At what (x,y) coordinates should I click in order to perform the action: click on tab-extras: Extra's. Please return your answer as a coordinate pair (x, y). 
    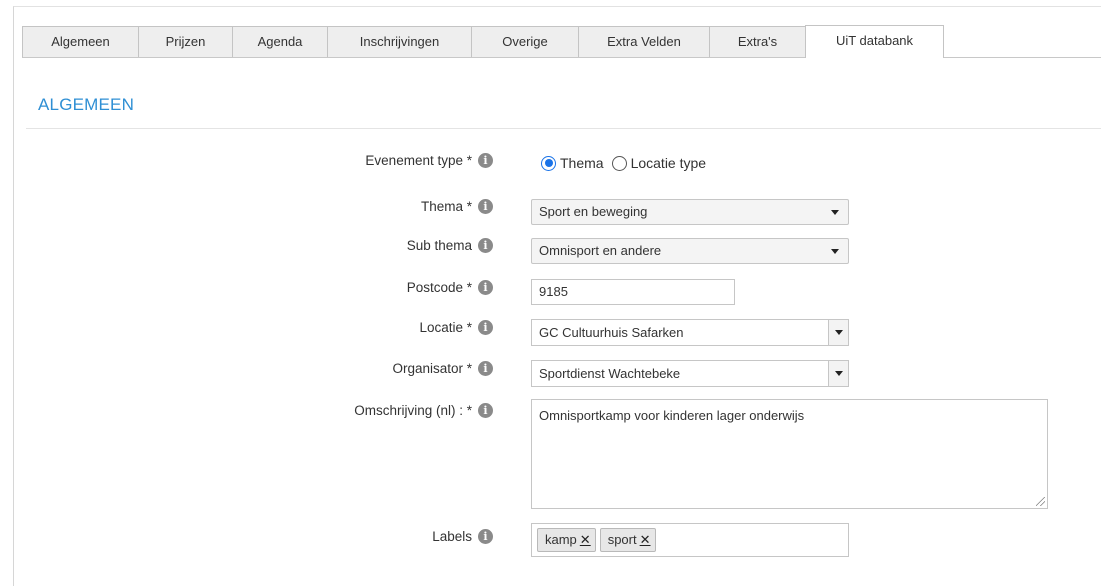
    Looking at the image, I should click on (757, 41).